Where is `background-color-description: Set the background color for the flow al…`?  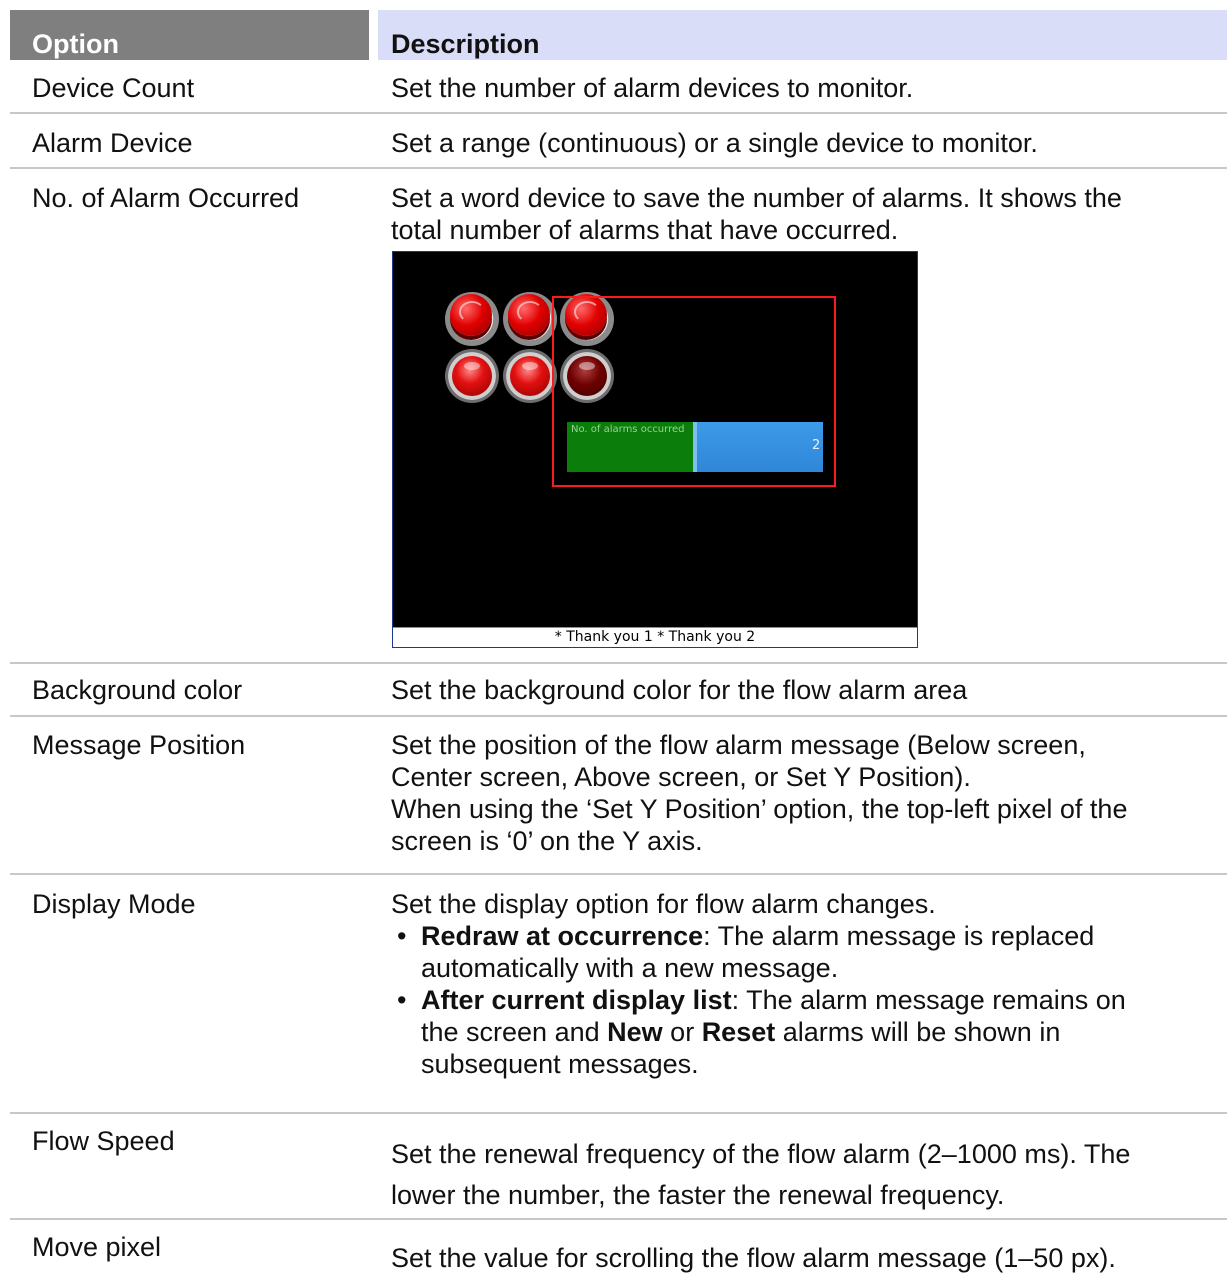
background-color-description: Set the background color for the flow al… is located at coordinates (679, 690).